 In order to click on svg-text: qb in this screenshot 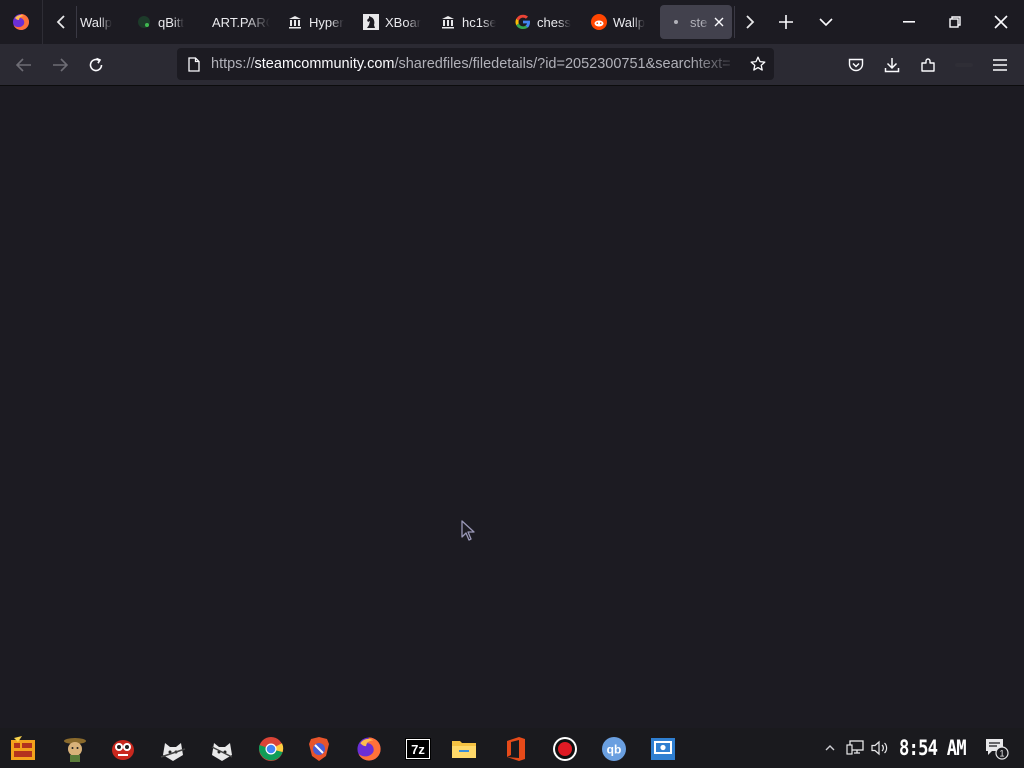, I will do `click(614, 750)`.